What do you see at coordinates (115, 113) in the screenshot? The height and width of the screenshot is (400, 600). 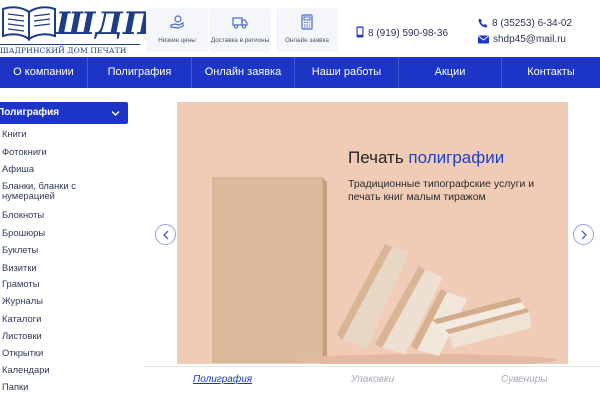 I see `chevron-down-icon` at bounding box center [115, 113].